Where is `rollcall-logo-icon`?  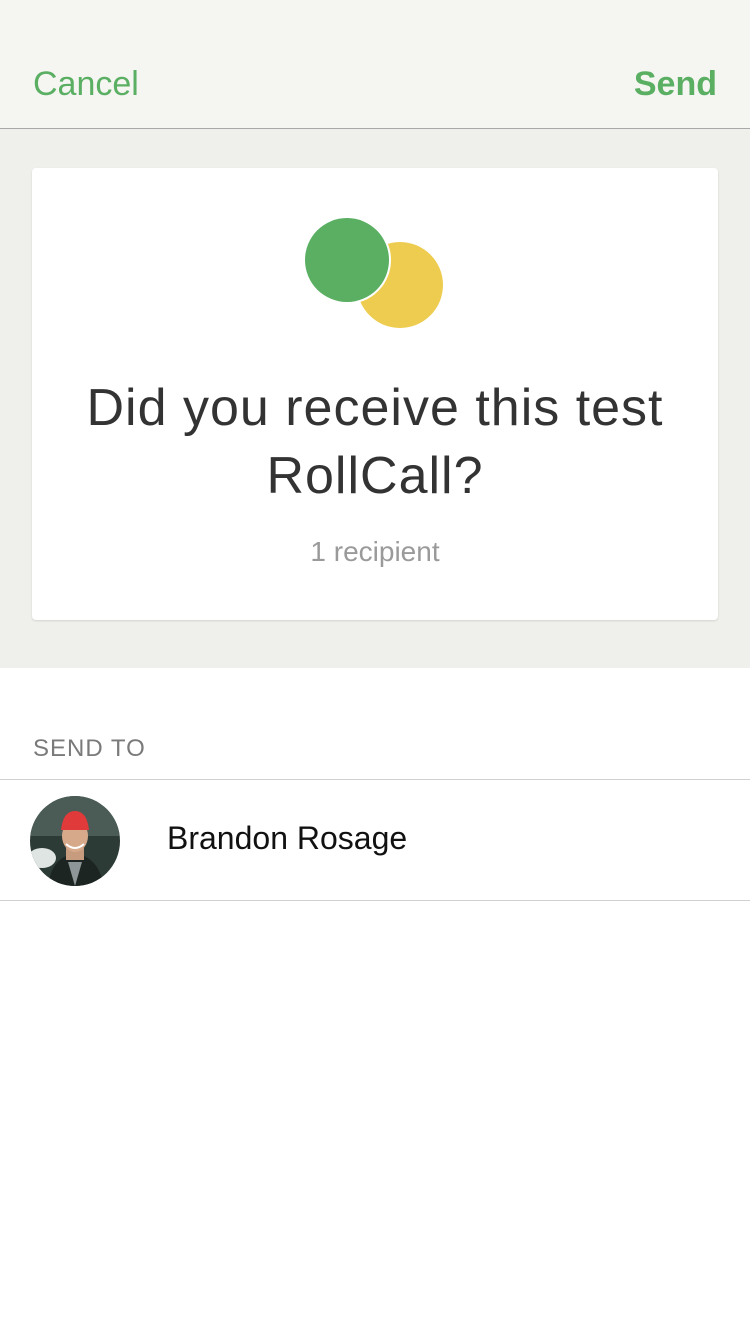
rollcall-logo-icon is located at coordinates (373, 272).